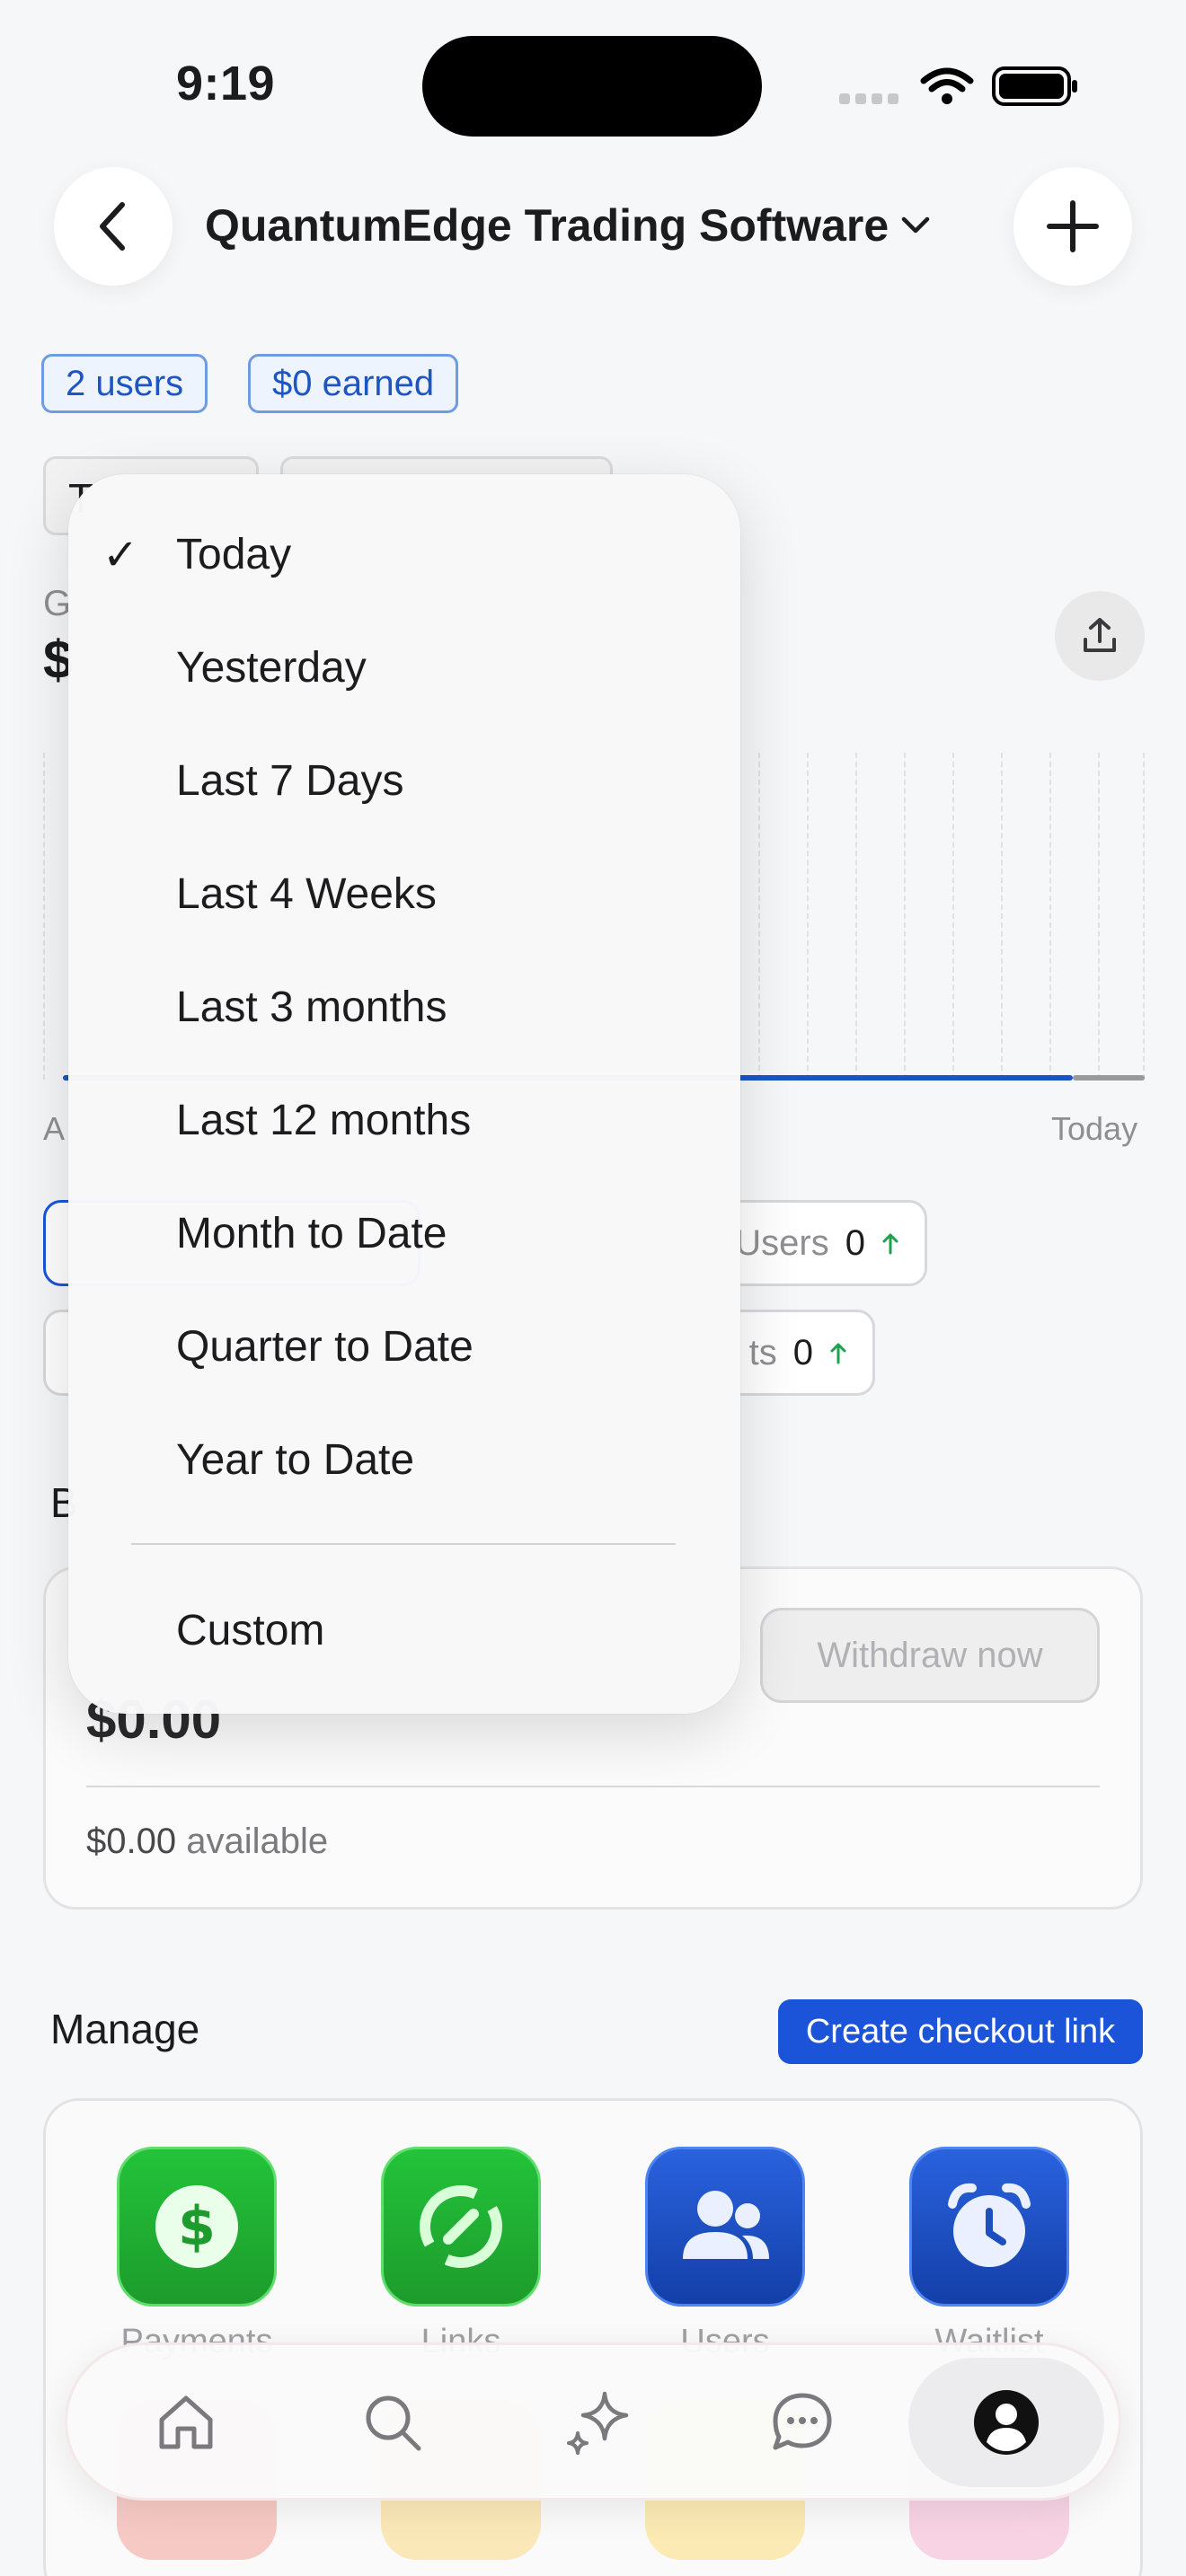 This screenshot has height=2576, width=1186. Describe the element at coordinates (125, 2029) in the screenshot. I see `manage-title: Manage` at that location.